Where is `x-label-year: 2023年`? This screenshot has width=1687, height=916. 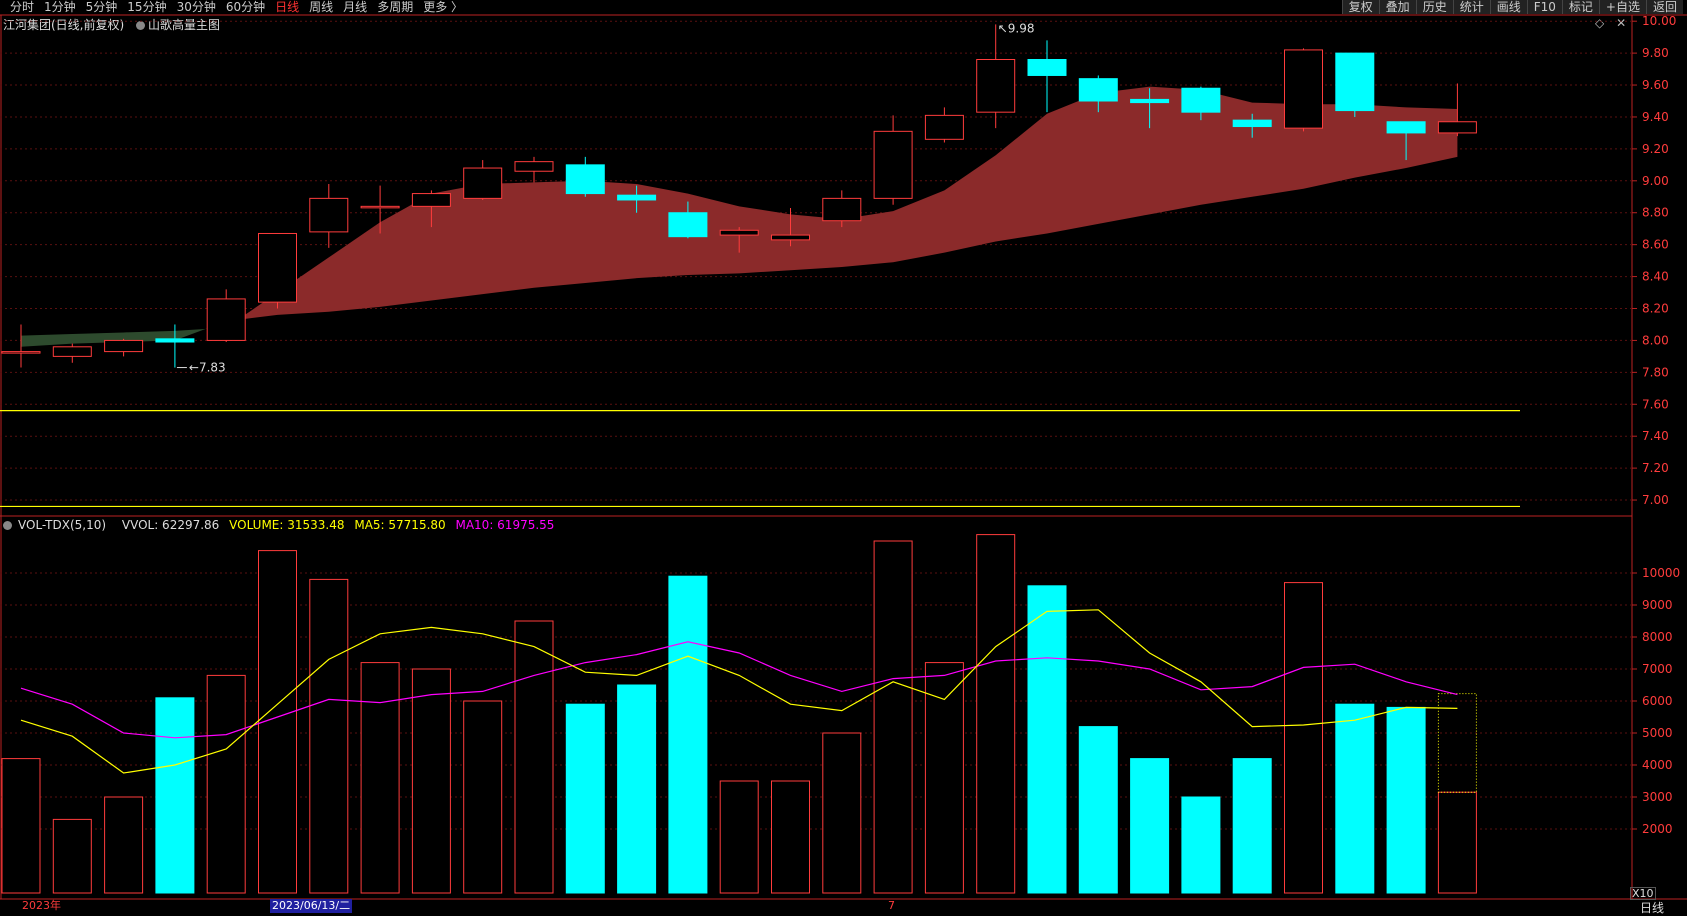 x-label-year: 2023年 is located at coordinates (41, 905).